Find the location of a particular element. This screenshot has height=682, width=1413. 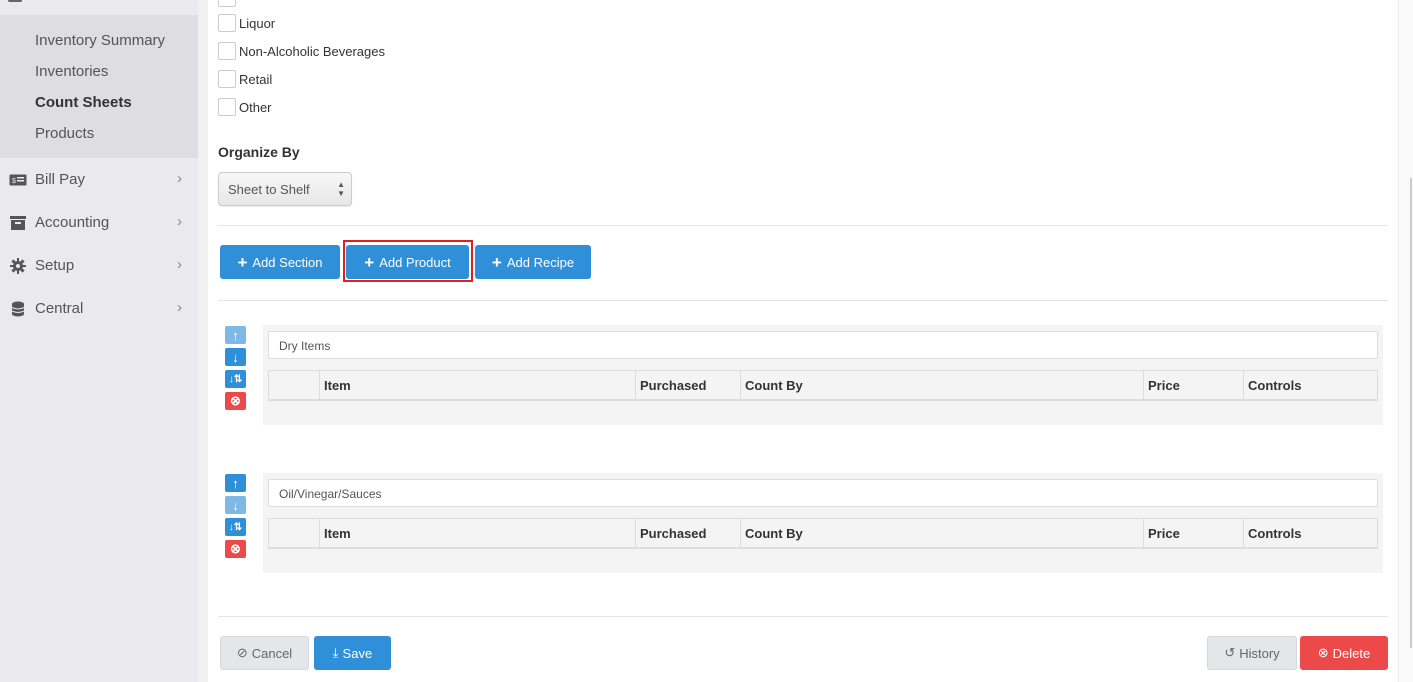

category-checkbox-non-alcoholic is located at coordinates (227, 51).